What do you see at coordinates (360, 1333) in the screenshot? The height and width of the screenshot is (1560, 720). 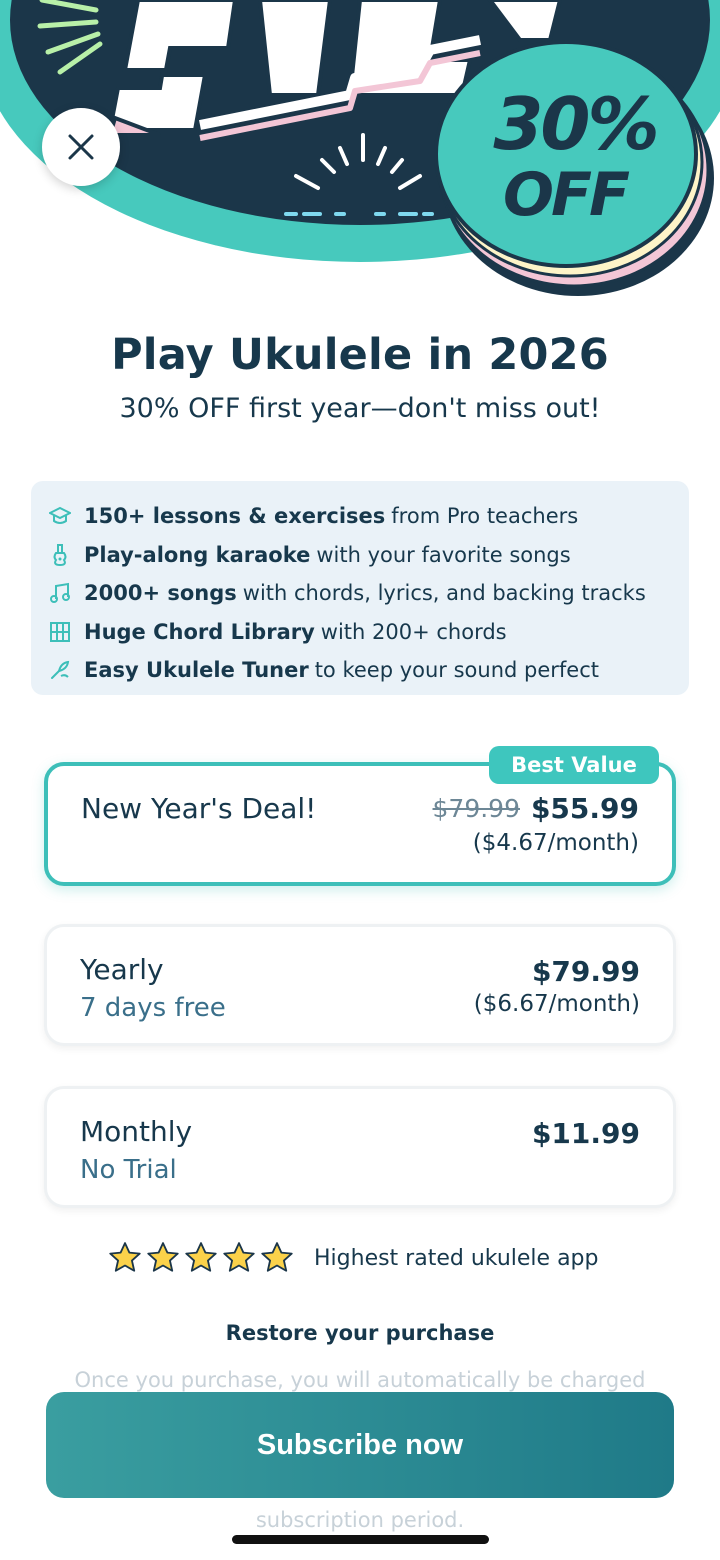 I see `restore-purchase-link: Restore your purchase` at bounding box center [360, 1333].